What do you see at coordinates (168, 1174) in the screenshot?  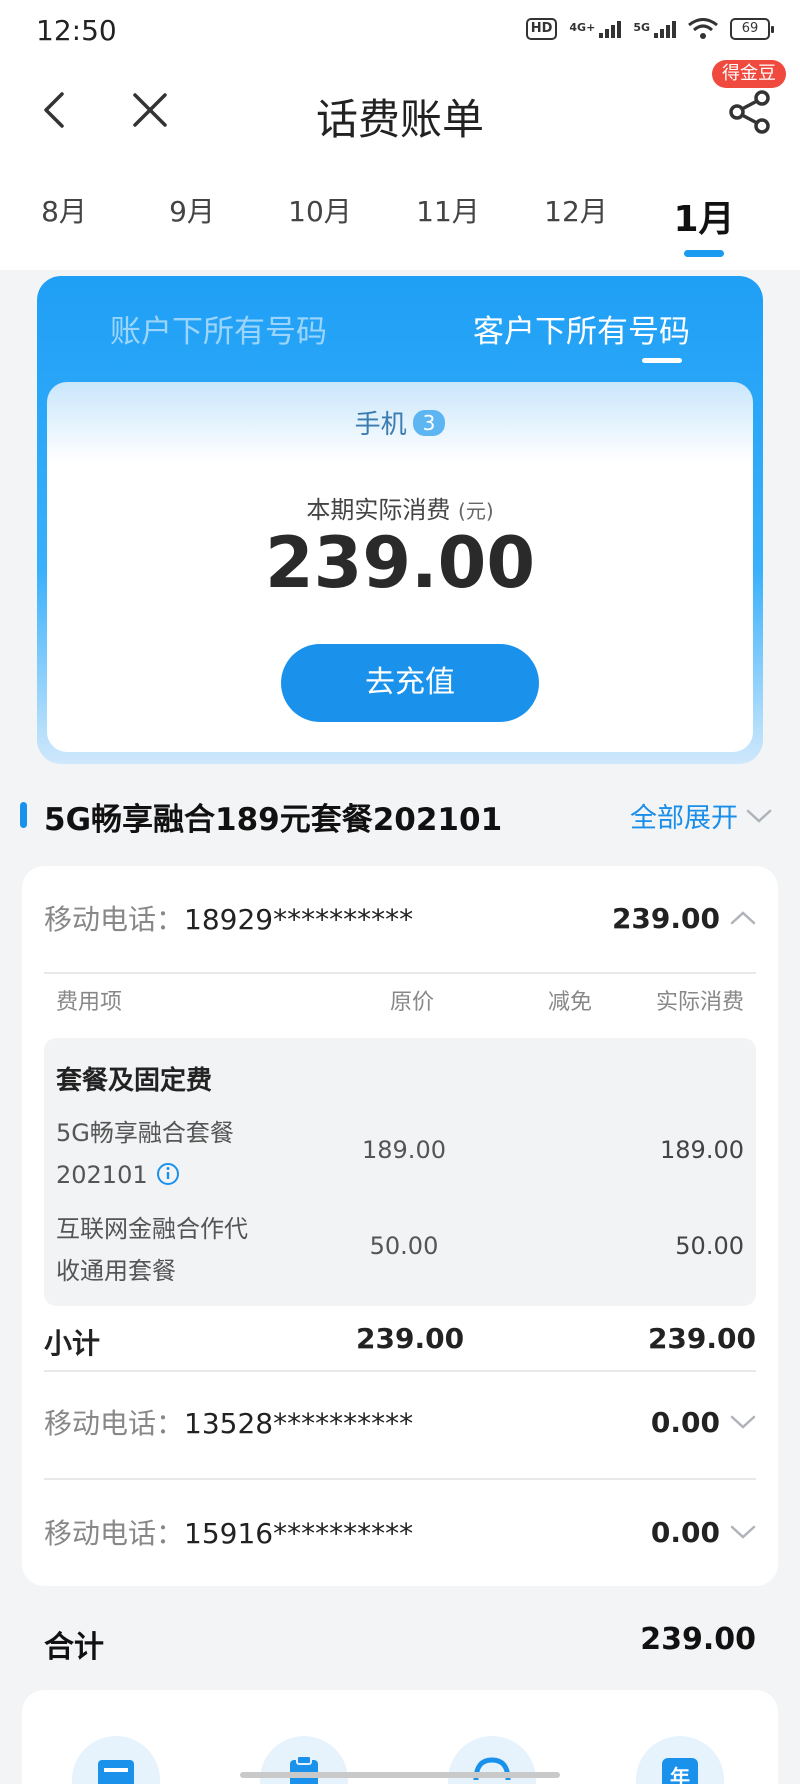 I see `info-icon` at bounding box center [168, 1174].